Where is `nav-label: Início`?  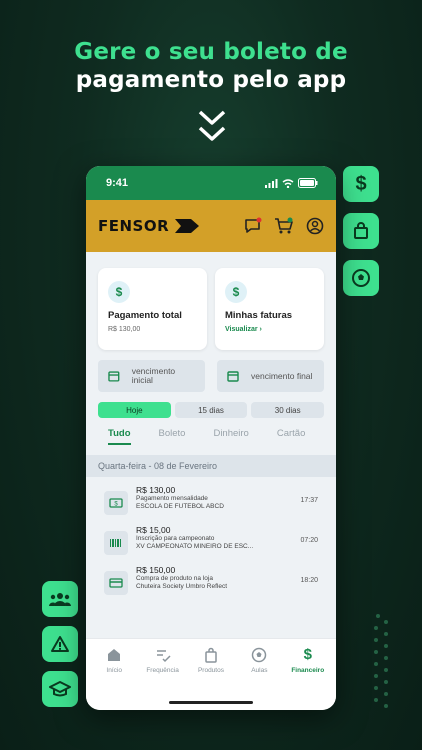
nav-label: Início is located at coordinates (114, 670).